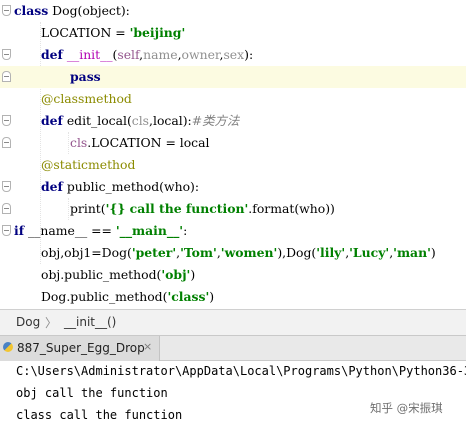 This screenshot has width=466, height=428. What do you see at coordinates (233, 33) in the screenshot?
I see `code-line: LOCATION = 'beijing'` at bounding box center [233, 33].